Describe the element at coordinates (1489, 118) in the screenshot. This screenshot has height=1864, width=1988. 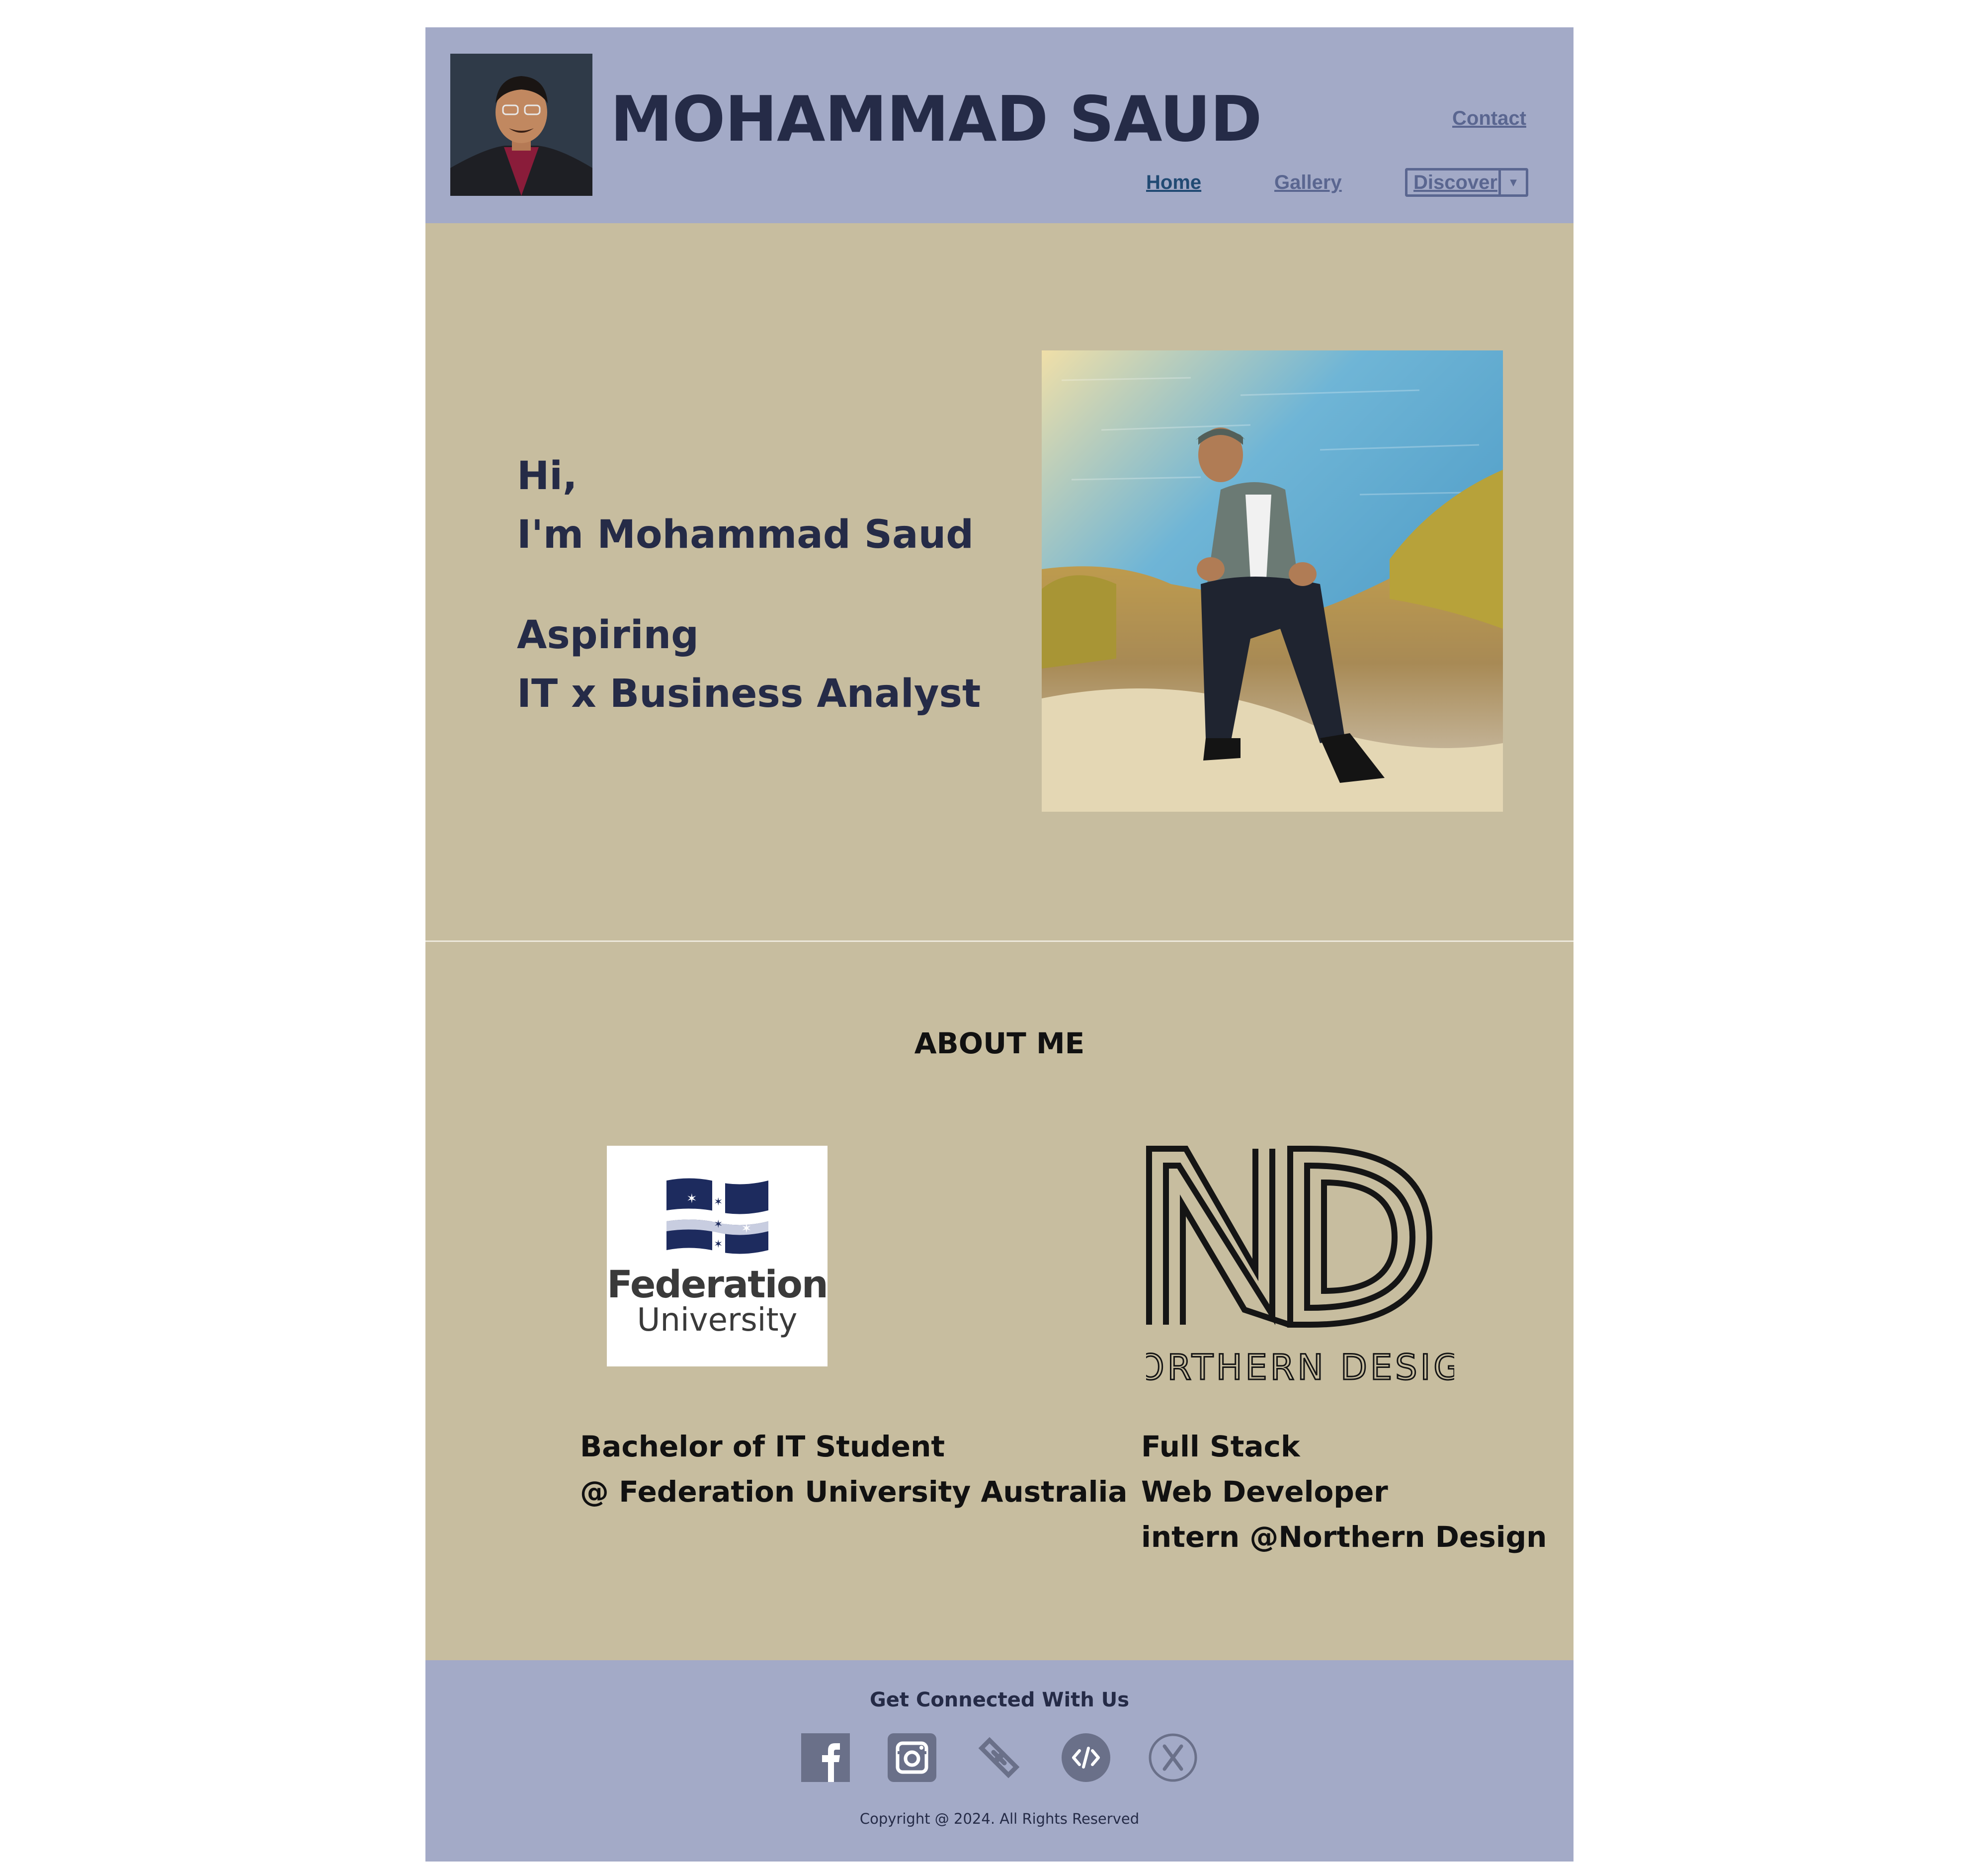
I see `nav-contact-link: Contact` at that location.